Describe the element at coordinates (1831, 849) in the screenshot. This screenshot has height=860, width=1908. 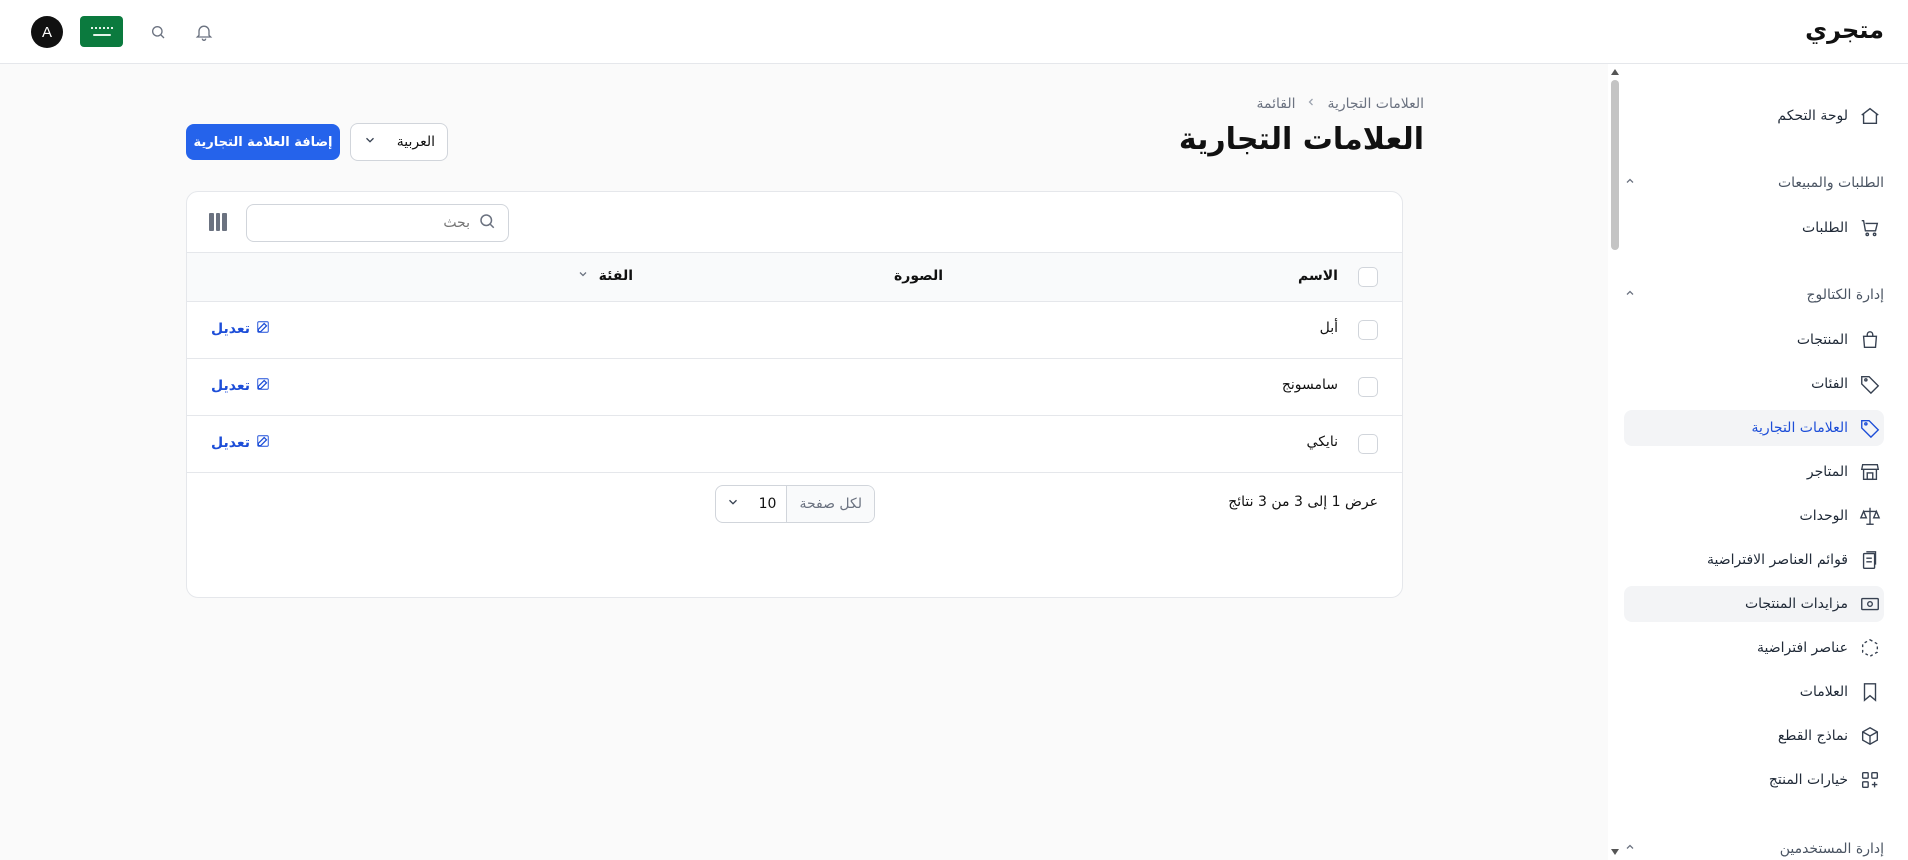
I see `sidebar-group-label: إدارة المستخدمين` at that location.